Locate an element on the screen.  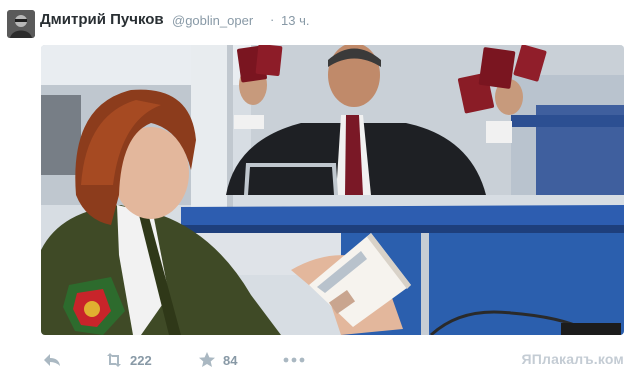
author-avatar is located at coordinates (21, 24).